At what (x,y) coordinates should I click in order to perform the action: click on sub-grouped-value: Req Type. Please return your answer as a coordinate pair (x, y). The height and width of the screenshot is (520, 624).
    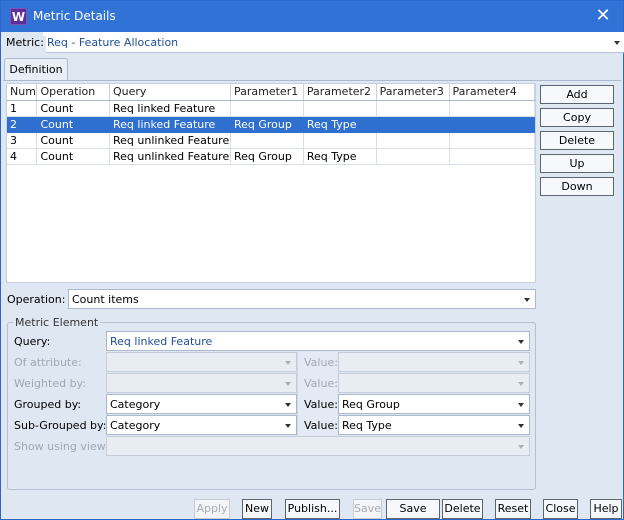
    Looking at the image, I should click on (367, 425).